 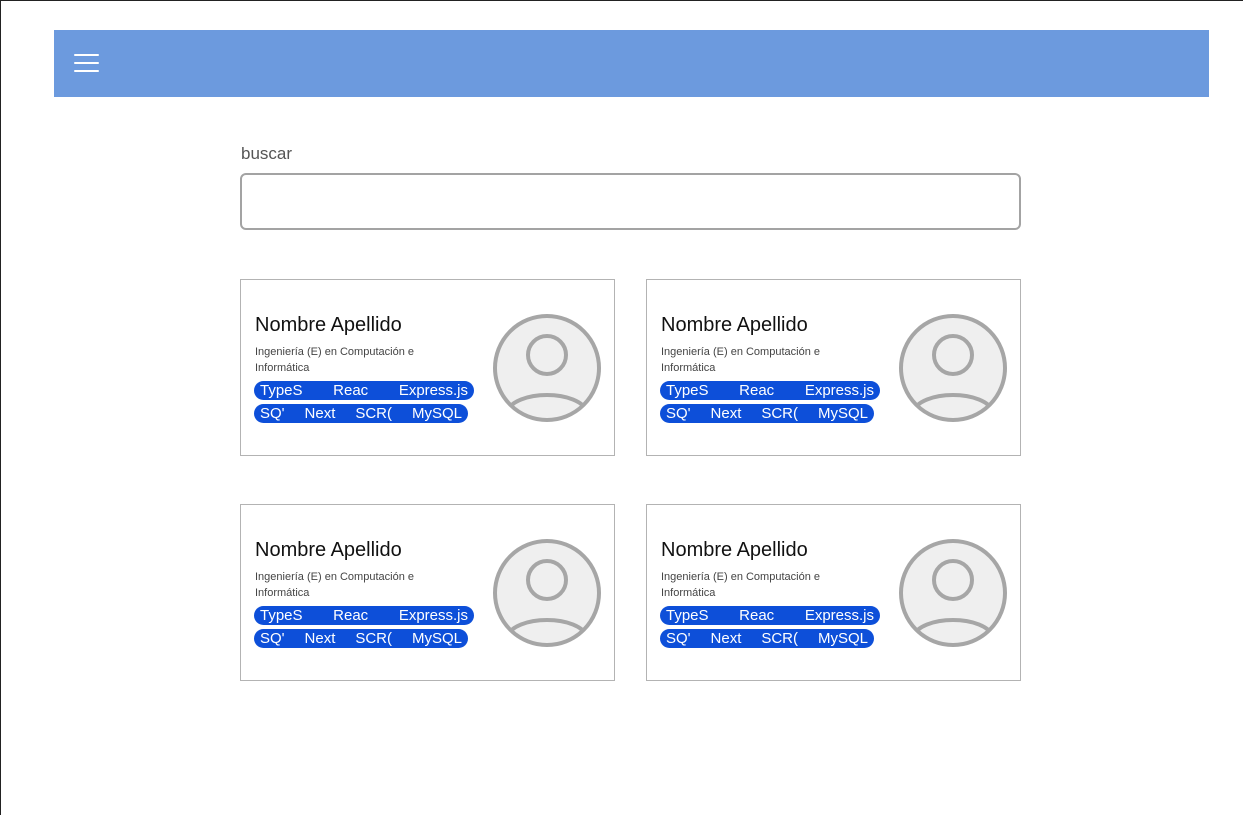 What do you see at coordinates (630, 201) in the screenshot?
I see `search-input` at bounding box center [630, 201].